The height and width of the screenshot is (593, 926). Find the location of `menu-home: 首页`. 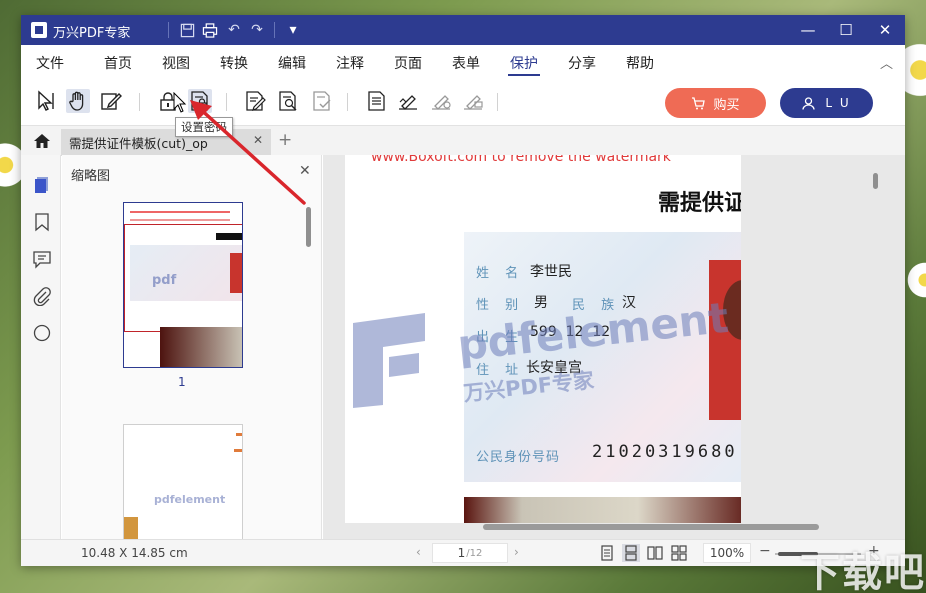

menu-home: 首页 is located at coordinates (118, 63).